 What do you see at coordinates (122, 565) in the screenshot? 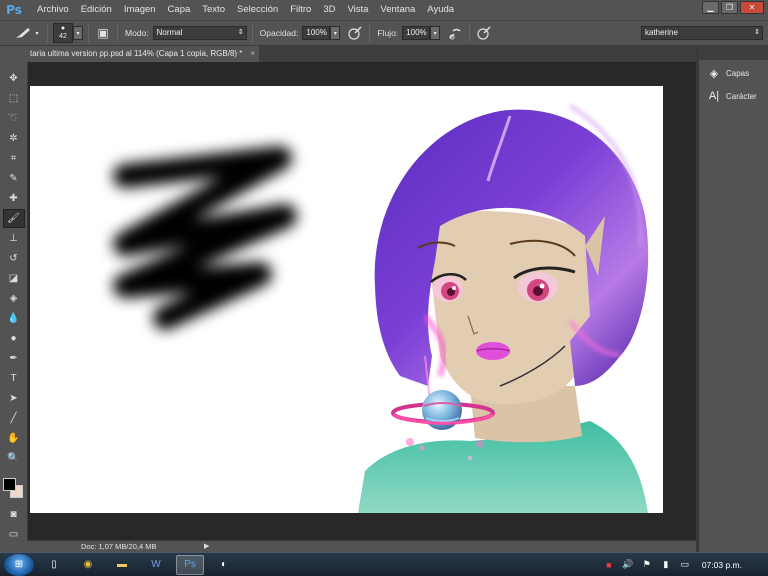
I see `file-explorer-icon: ▬` at bounding box center [122, 565].